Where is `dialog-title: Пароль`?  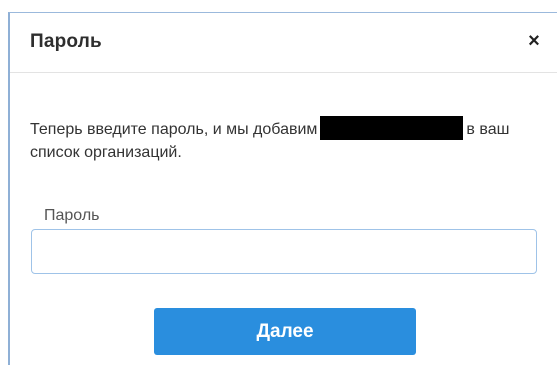 dialog-title: Пароль is located at coordinates (66, 41).